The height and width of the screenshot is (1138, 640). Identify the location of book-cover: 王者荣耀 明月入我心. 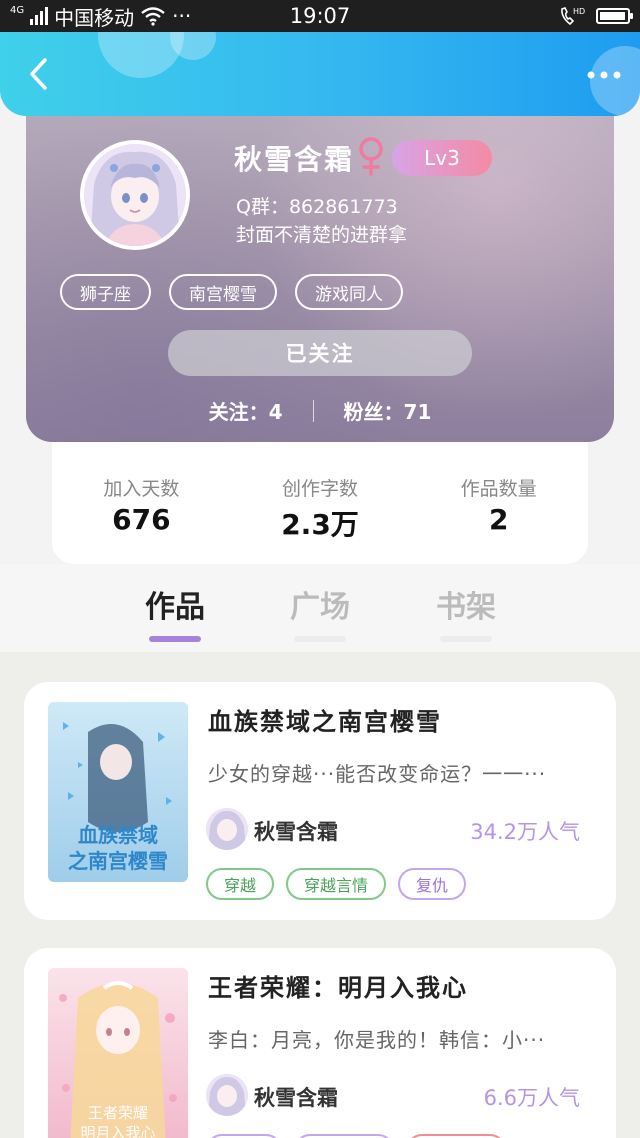
(118, 1053).